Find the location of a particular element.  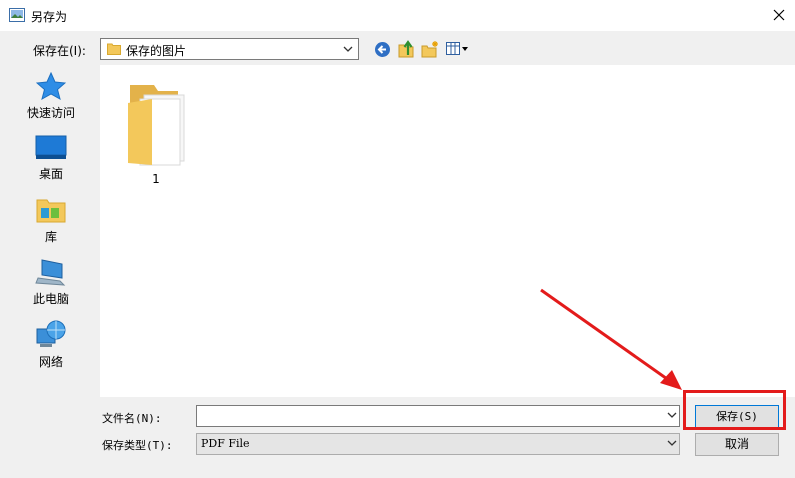

new-folder-icon is located at coordinates (430, 50).